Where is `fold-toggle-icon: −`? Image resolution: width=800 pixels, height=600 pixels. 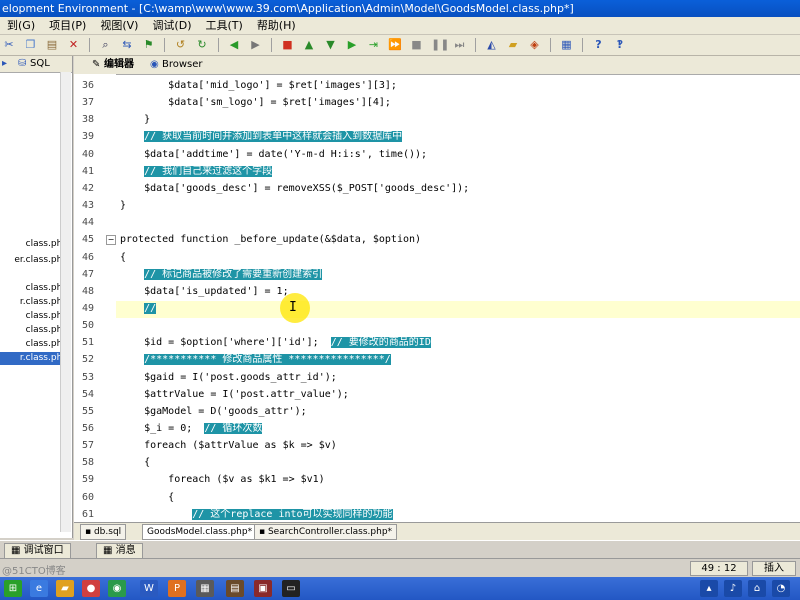 fold-toggle-icon: − is located at coordinates (111, 240).